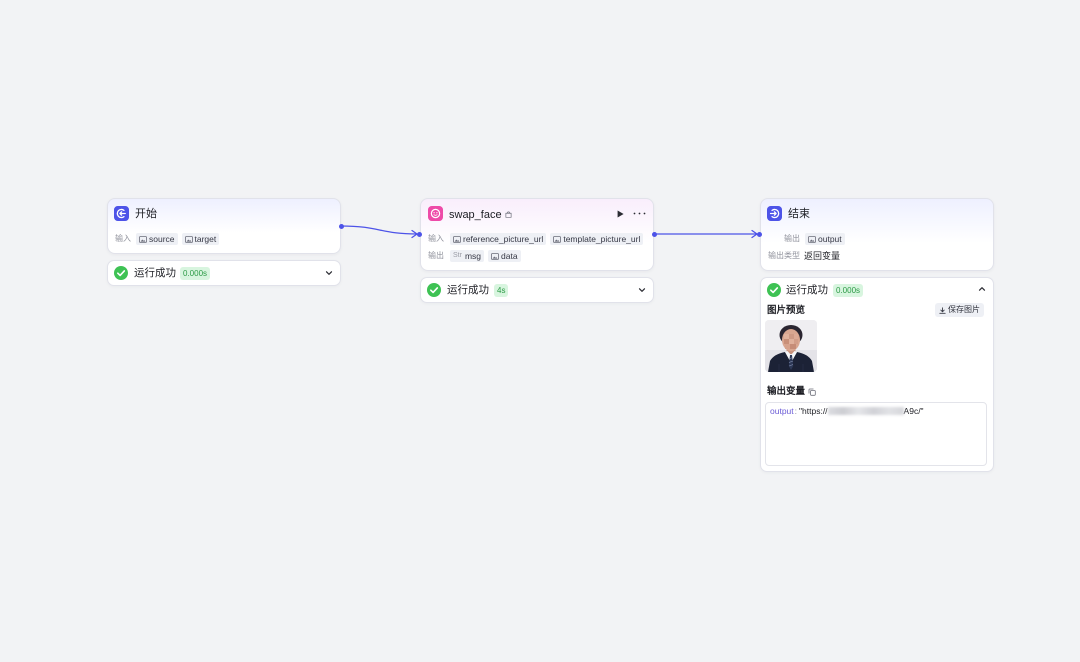  I want to click on plugin-face-icon, so click(435, 213).